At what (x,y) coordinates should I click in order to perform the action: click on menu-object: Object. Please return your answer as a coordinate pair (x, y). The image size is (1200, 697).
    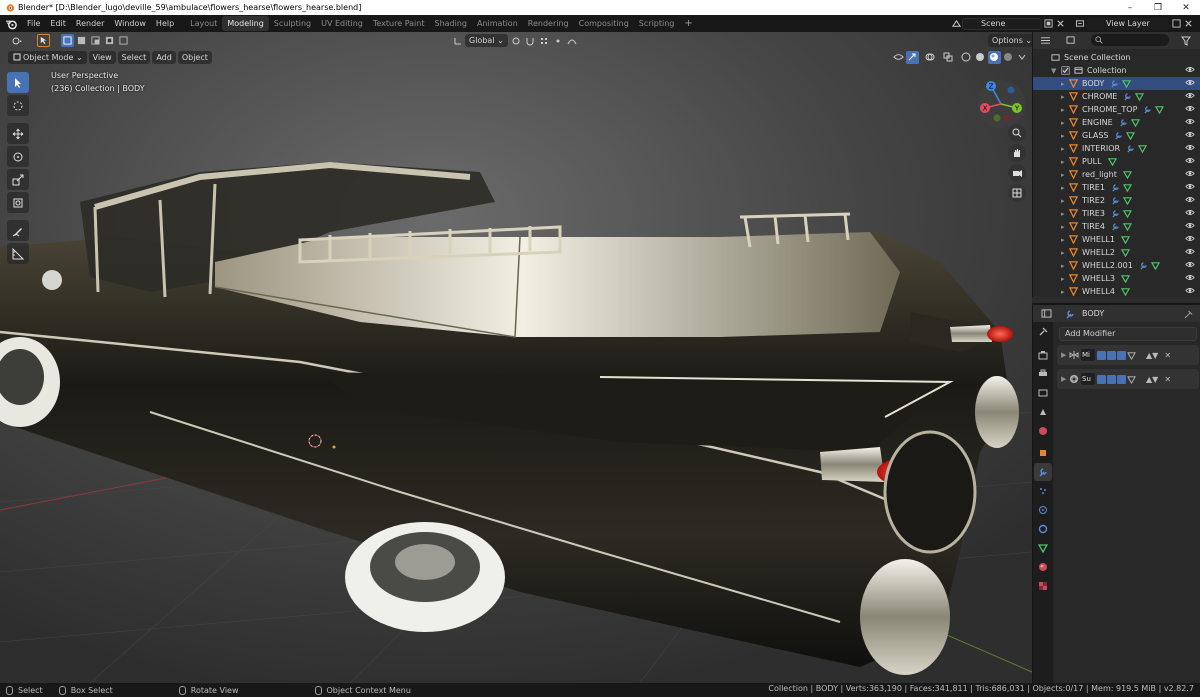
    Looking at the image, I should click on (194, 57).